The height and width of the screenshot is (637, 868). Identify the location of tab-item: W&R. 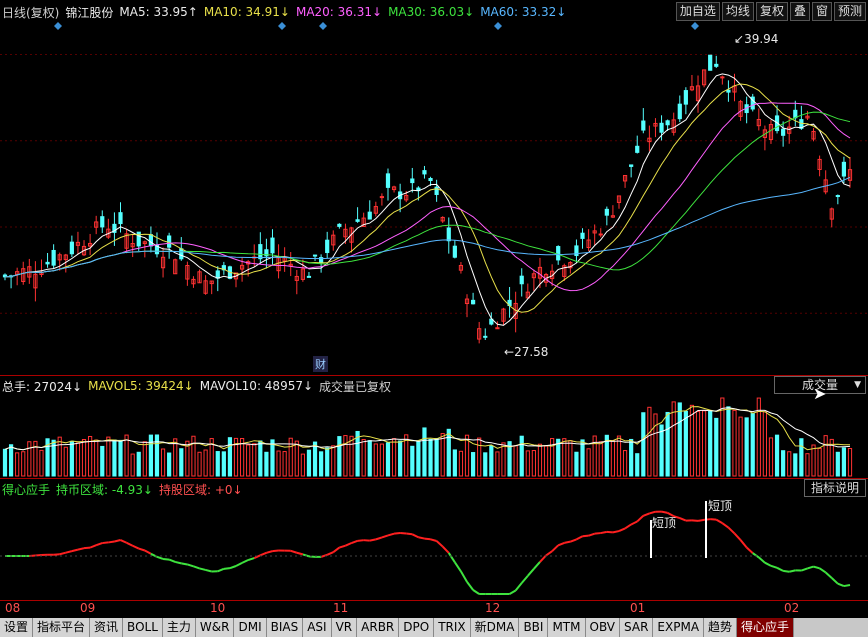
(215, 627).